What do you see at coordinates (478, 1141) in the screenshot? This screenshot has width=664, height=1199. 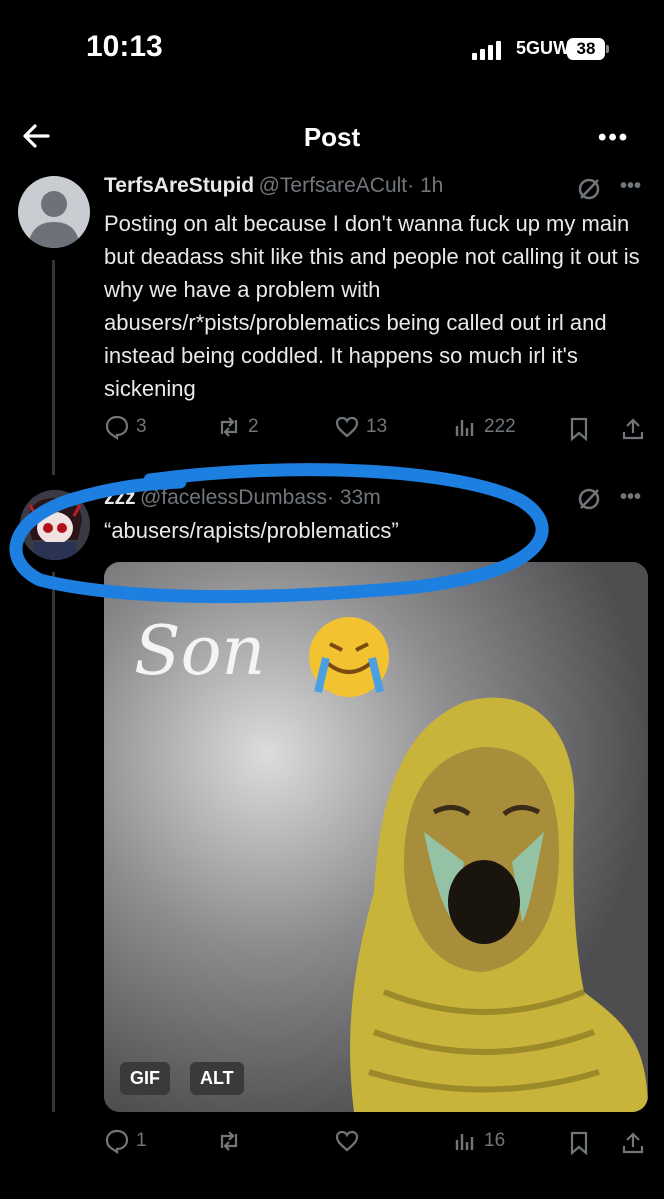 I see `views-button: 16` at bounding box center [478, 1141].